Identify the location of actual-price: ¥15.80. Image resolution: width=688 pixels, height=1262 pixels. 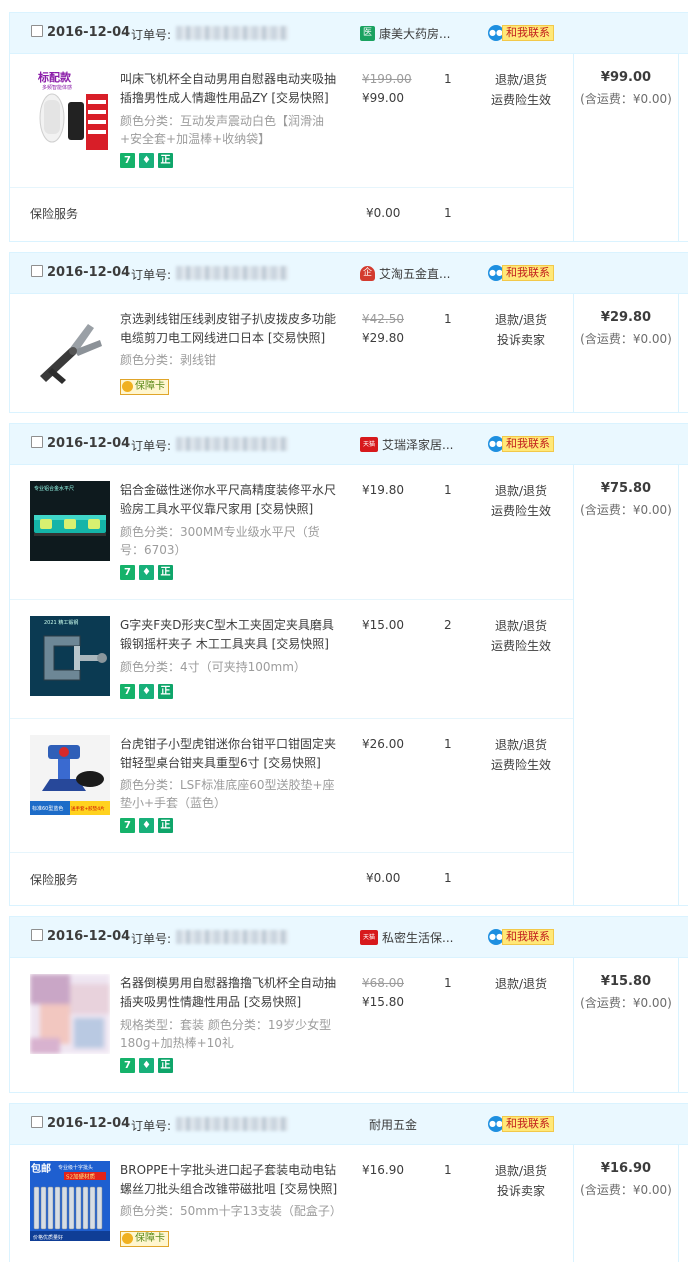
(383, 1002).